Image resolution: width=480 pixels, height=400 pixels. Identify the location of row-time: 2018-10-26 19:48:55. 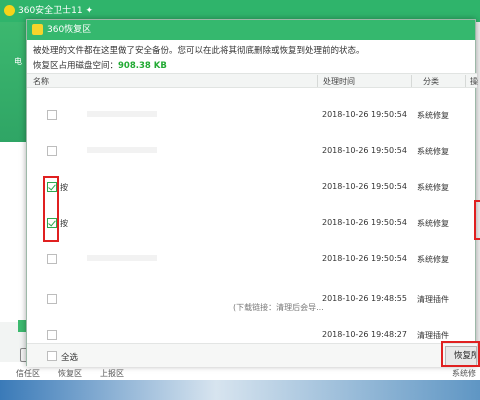
(364, 298).